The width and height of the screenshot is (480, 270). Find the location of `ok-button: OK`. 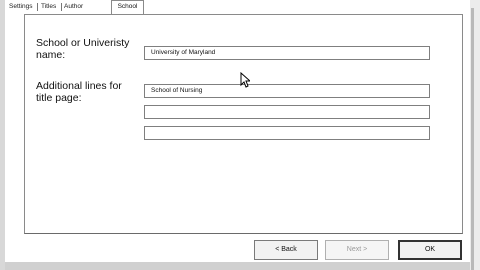

ok-button: OK is located at coordinates (430, 250).